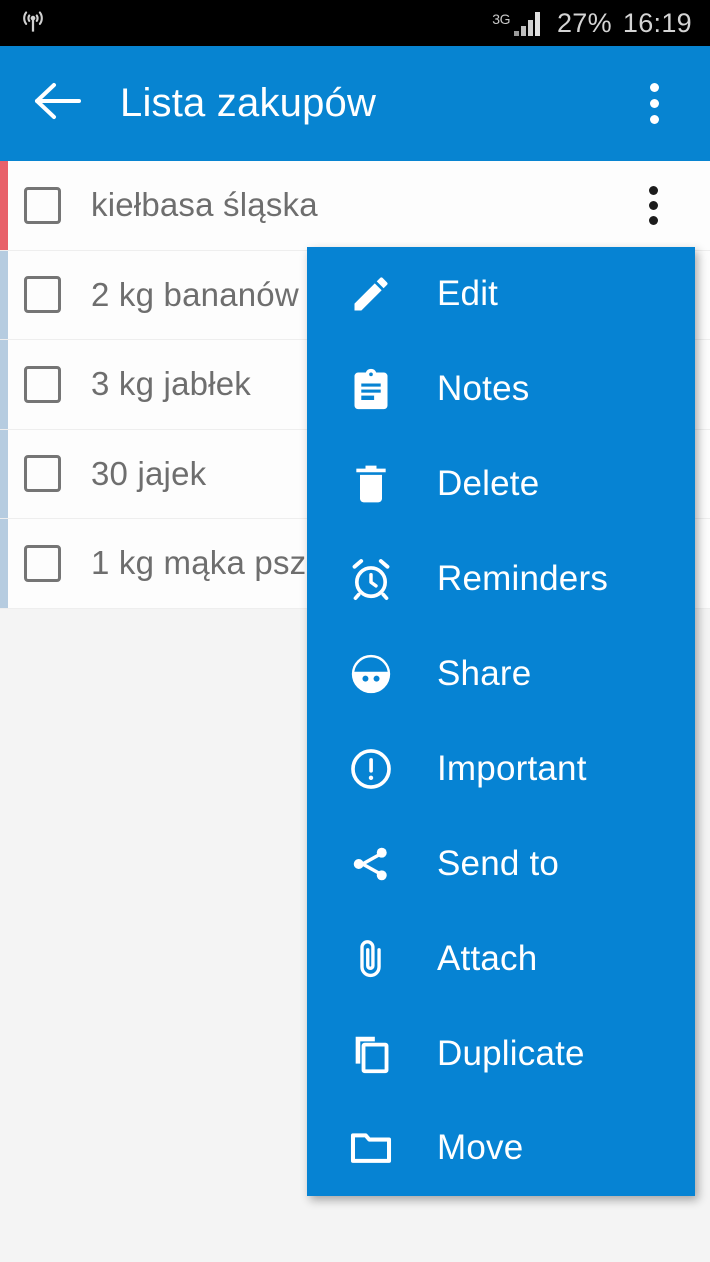 This screenshot has height=1262, width=710. Describe the element at coordinates (501, 294) in the screenshot. I see `menu-item-edit: Edit` at that location.